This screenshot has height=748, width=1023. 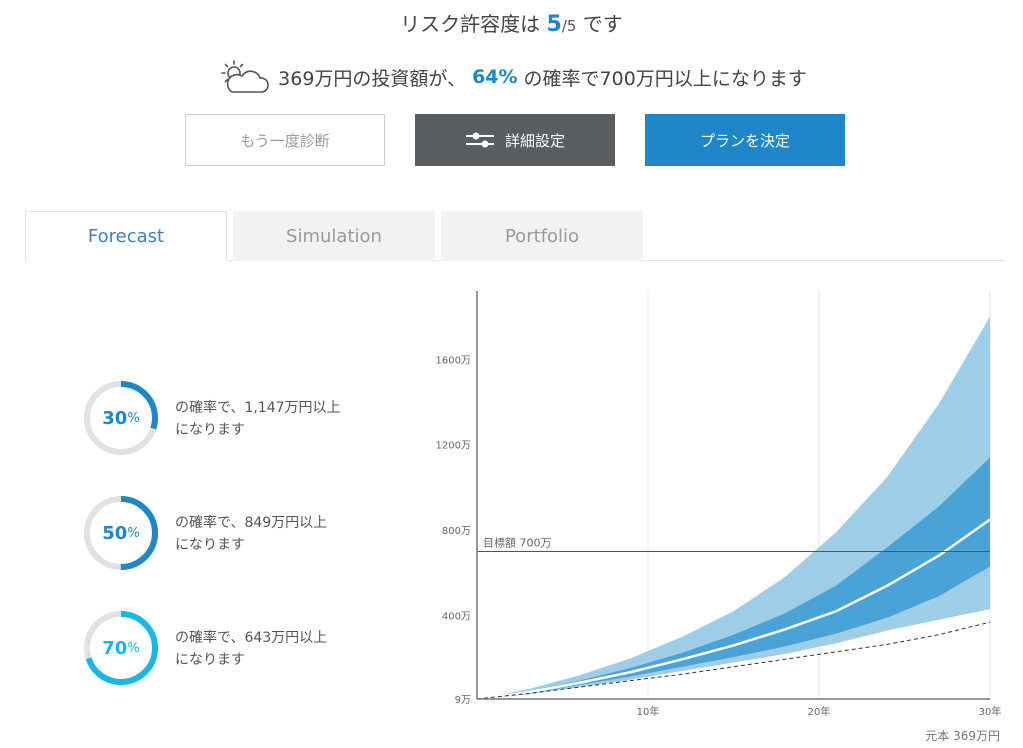 I want to click on advanced-settings-label: 詳細設定, so click(x=534, y=140).